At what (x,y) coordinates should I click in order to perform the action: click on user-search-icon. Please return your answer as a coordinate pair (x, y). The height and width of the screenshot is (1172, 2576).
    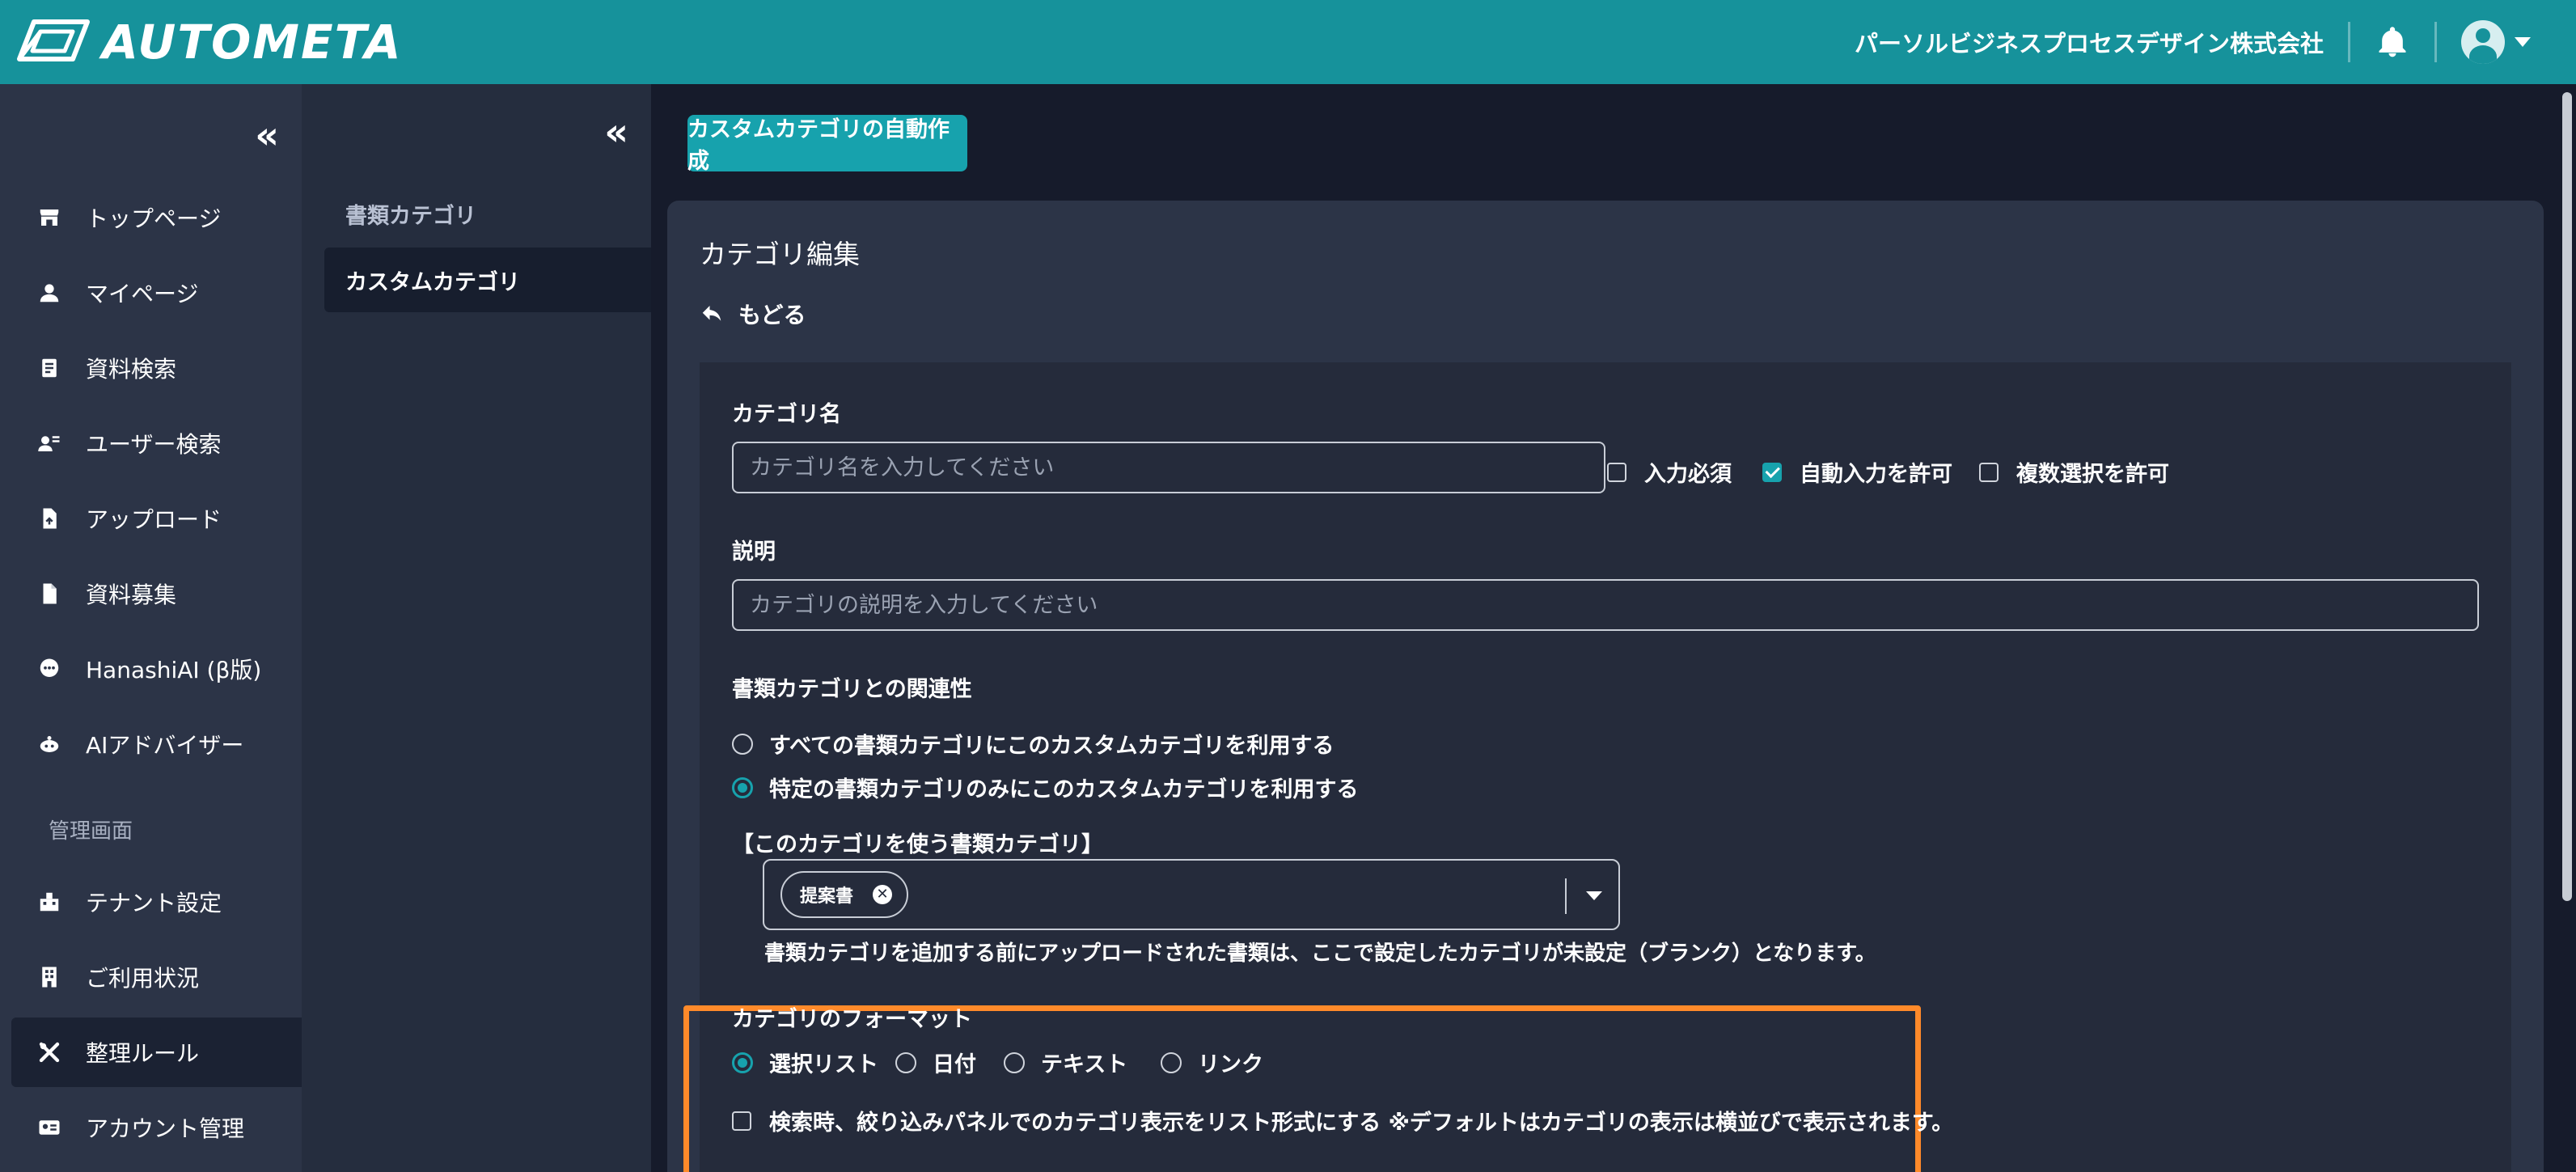
    Looking at the image, I should click on (50, 443).